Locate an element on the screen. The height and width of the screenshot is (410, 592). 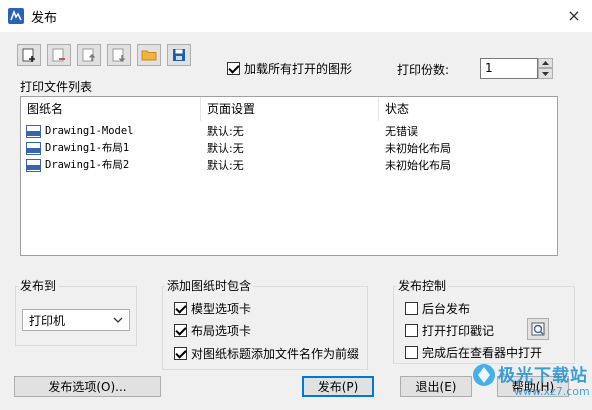
copies-input: 1 is located at coordinates (509, 68).